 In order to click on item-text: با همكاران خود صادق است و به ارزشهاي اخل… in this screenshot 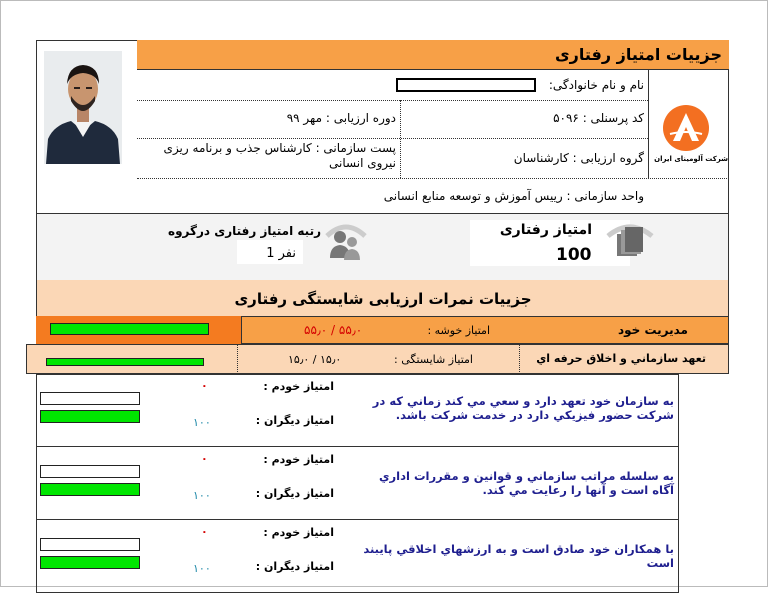, I will do `click(518, 556)`.